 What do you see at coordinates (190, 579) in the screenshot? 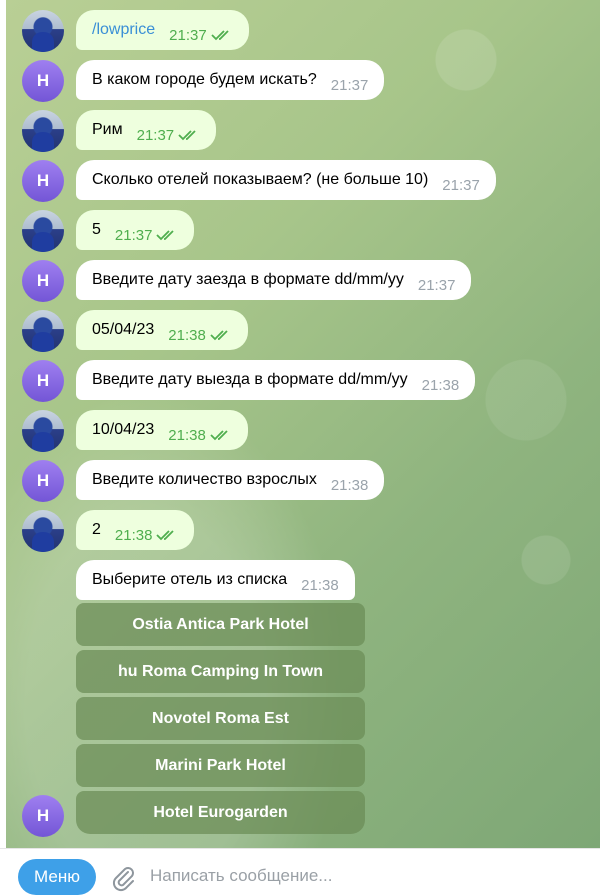
I see `message-text: Выберите отель из списка` at bounding box center [190, 579].